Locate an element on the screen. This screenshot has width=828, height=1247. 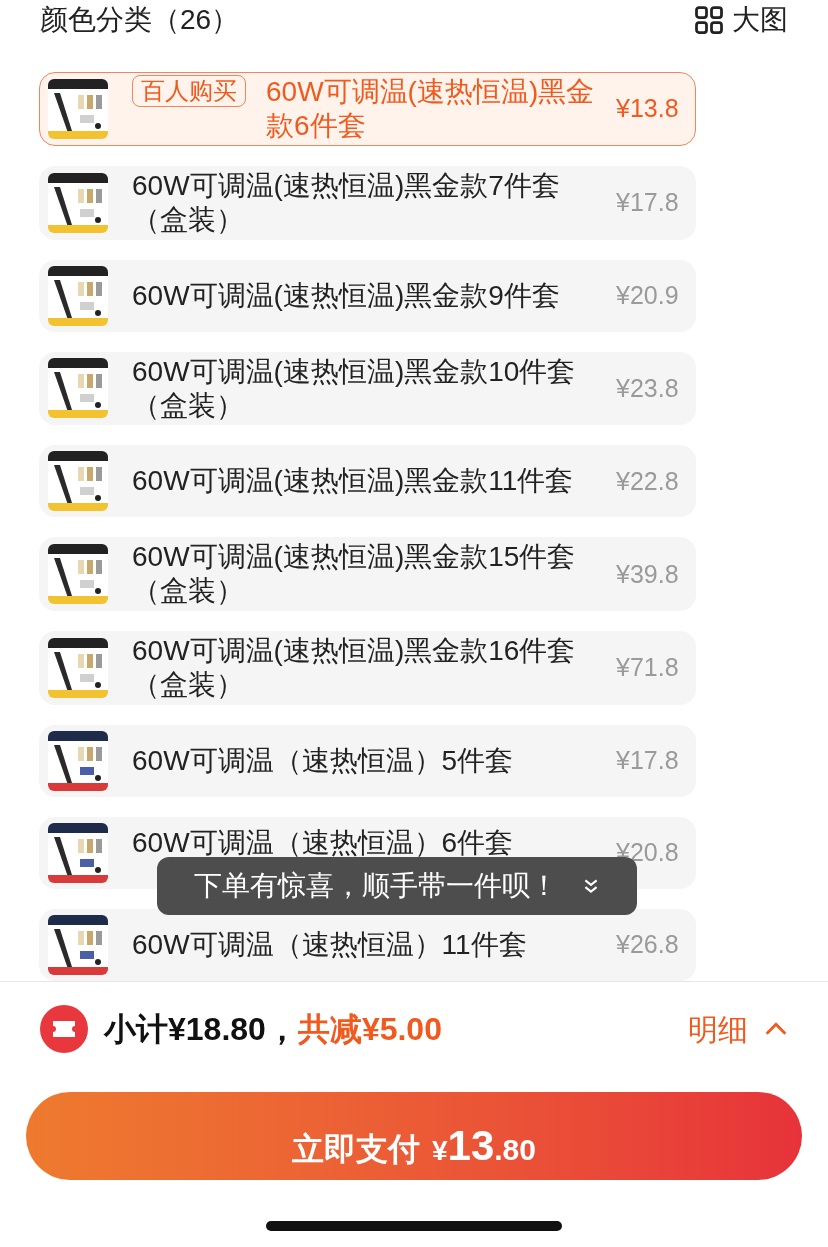
option-item: 60W可调温(速热恒温)黑金款15件套（盒装） ¥39.8 is located at coordinates (367, 574).